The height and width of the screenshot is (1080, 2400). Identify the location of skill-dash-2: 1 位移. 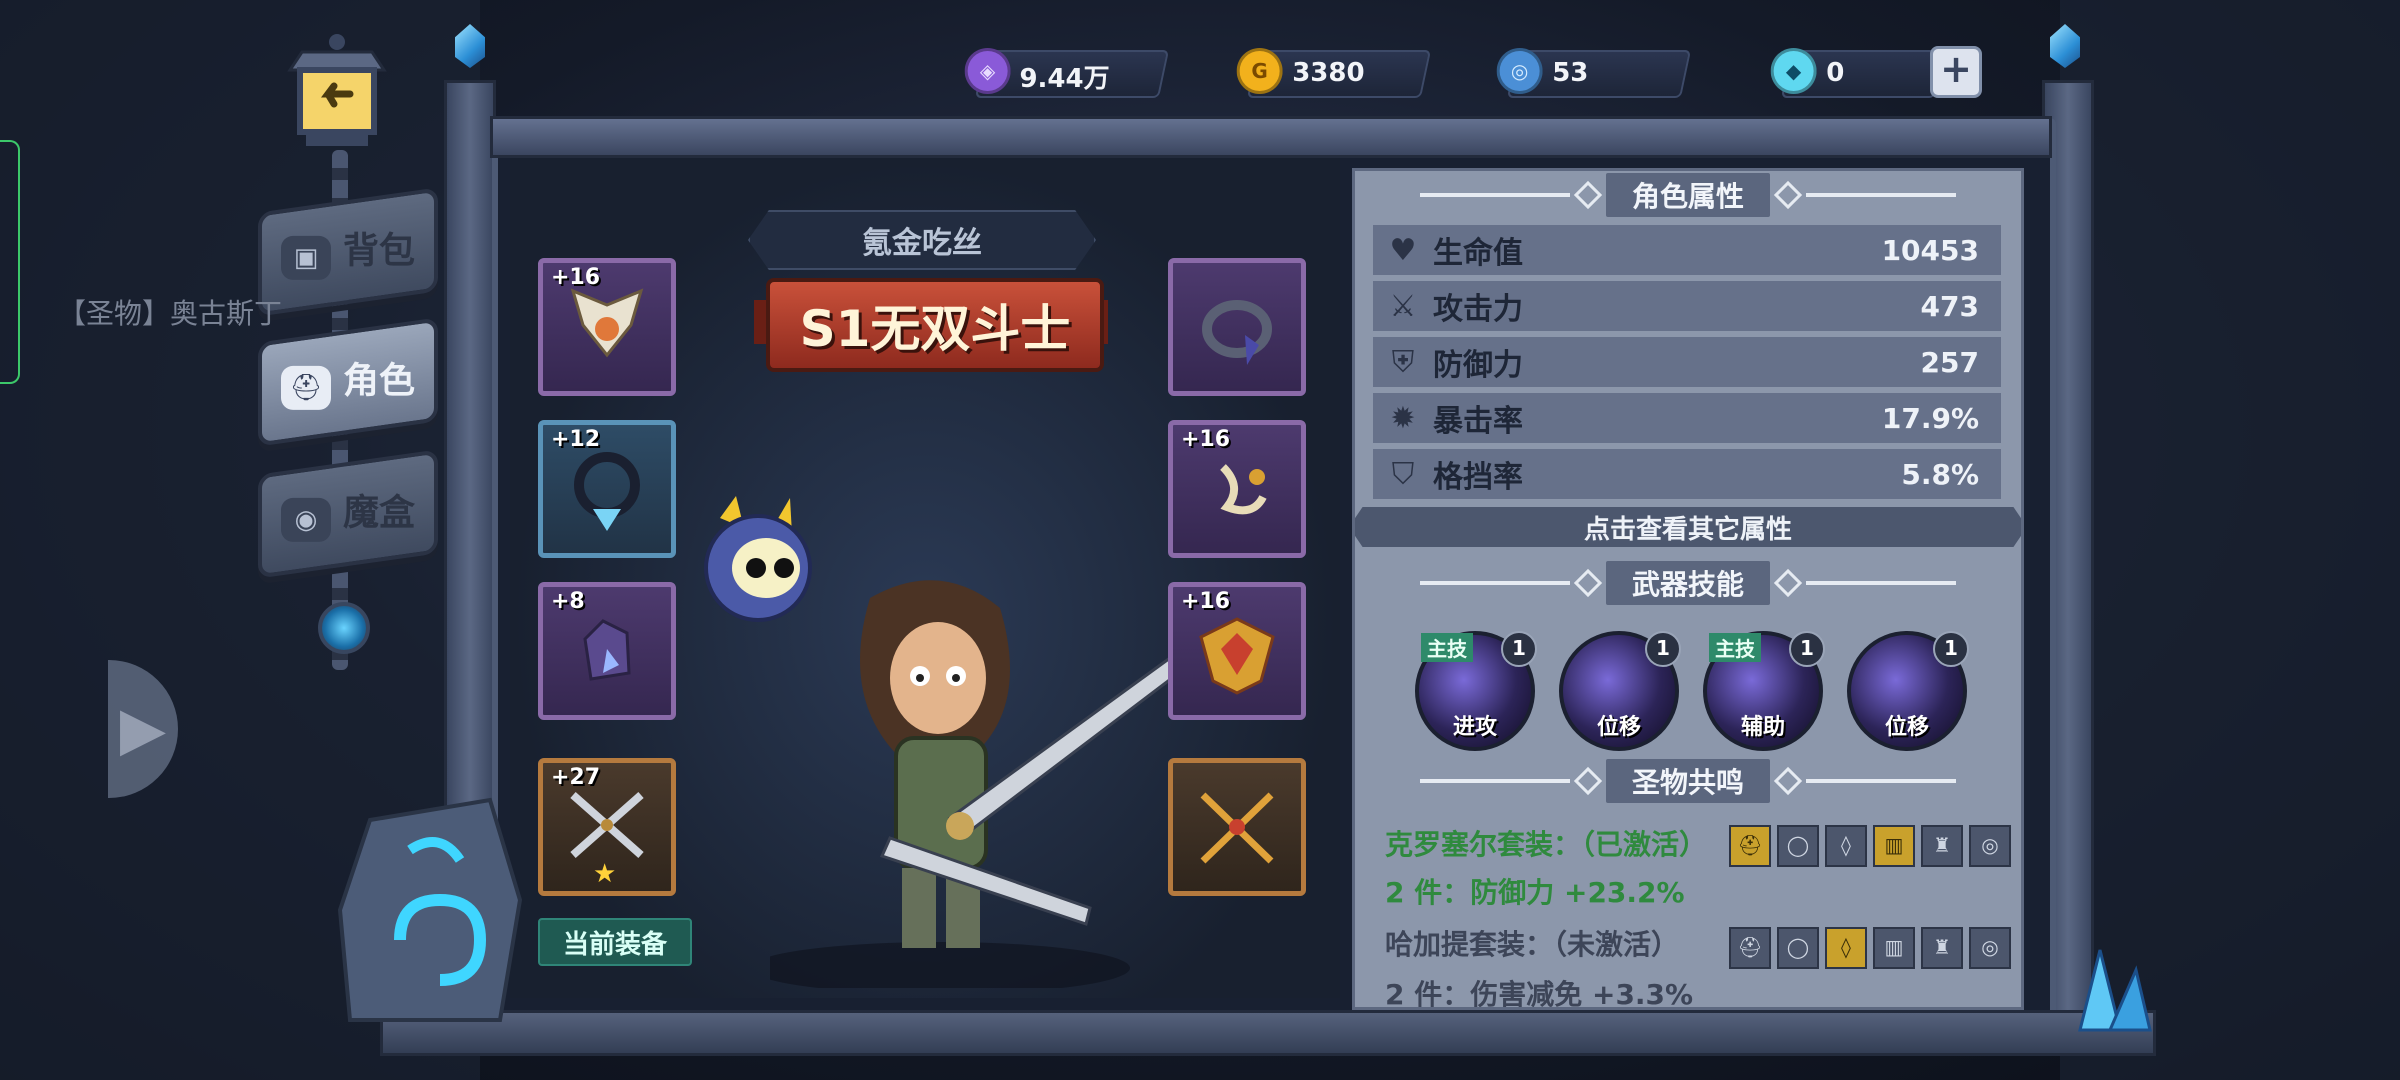
(1908, 691).